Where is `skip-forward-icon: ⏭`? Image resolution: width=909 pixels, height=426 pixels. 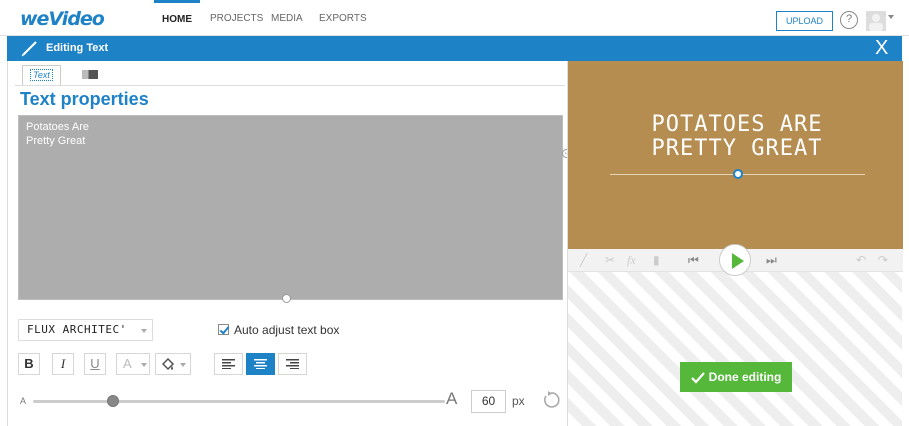 skip-forward-icon: ⏭ is located at coordinates (771, 260).